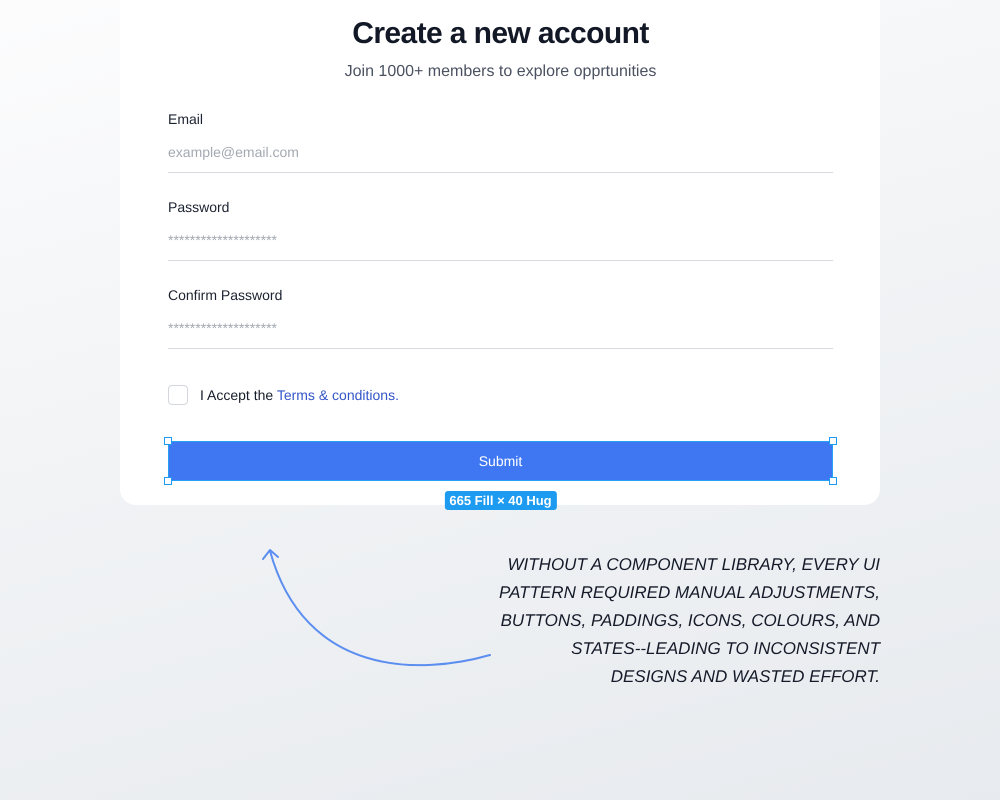 The image size is (1000, 800). What do you see at coordinates (199, 207) in the screenshot?
I see `field-label: Password` at bounding box center [199, 207].